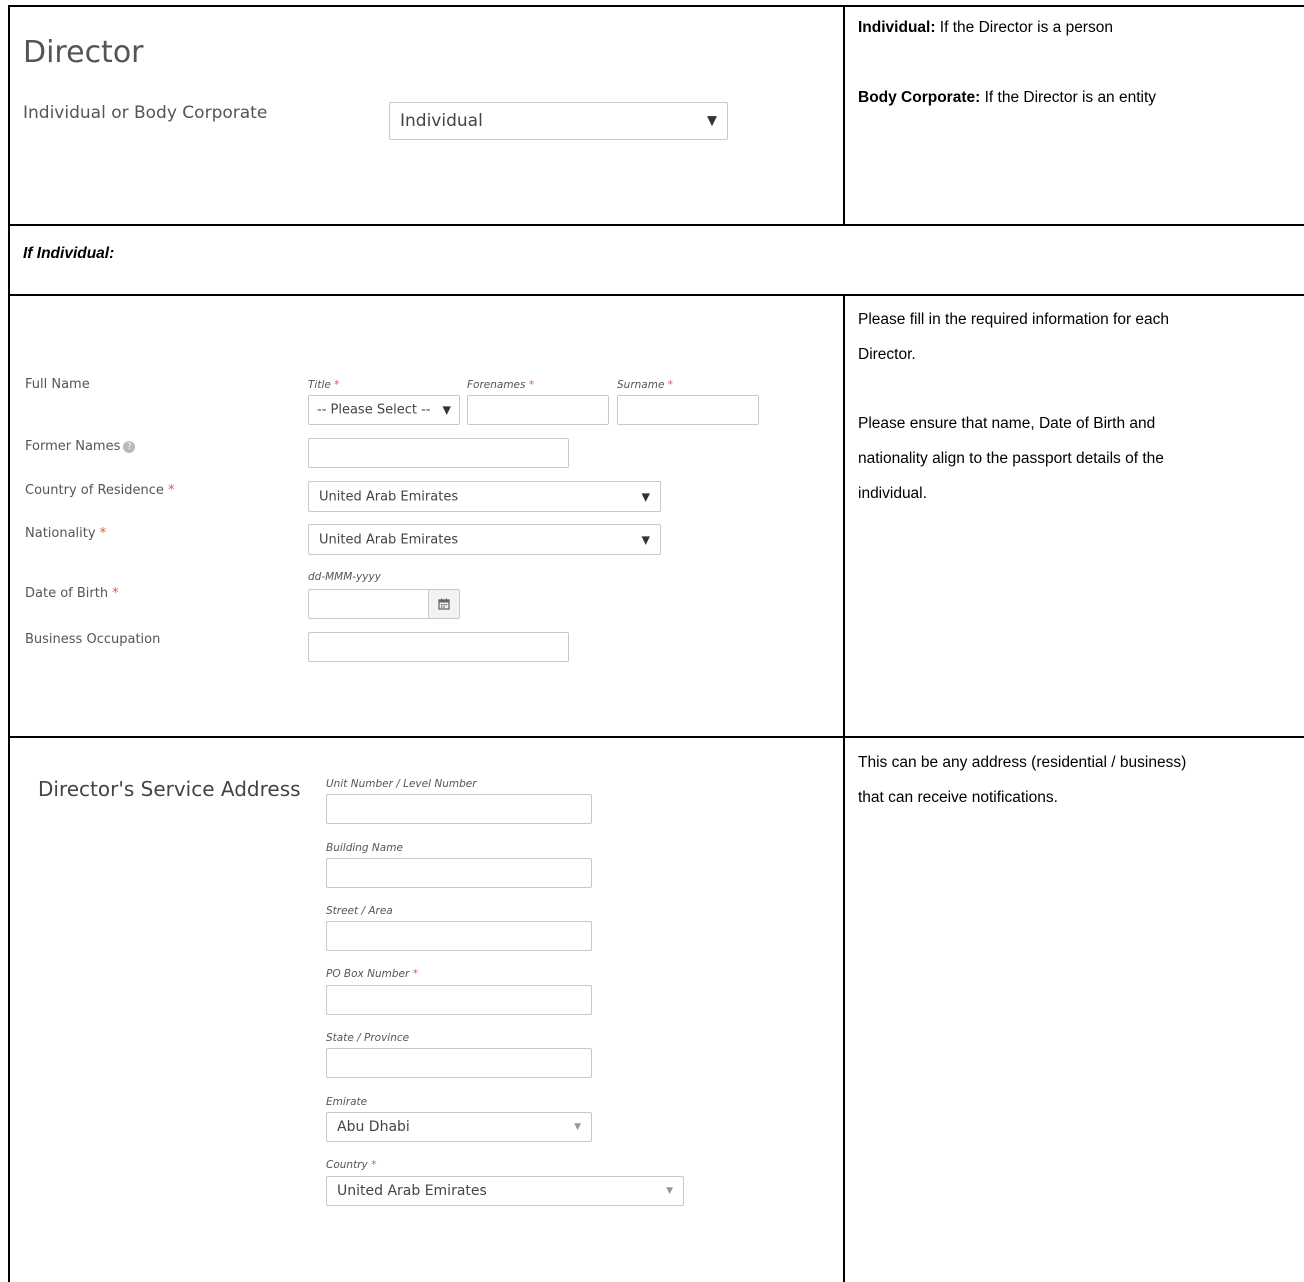 The image size is (1304, 1282). I want to click on director-type-select: Individual ▼, so click(558, 121).